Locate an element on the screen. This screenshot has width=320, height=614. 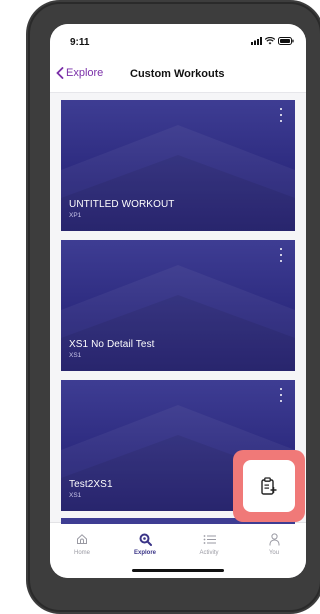
tab-home: Home is located at coordinates (82, 543).